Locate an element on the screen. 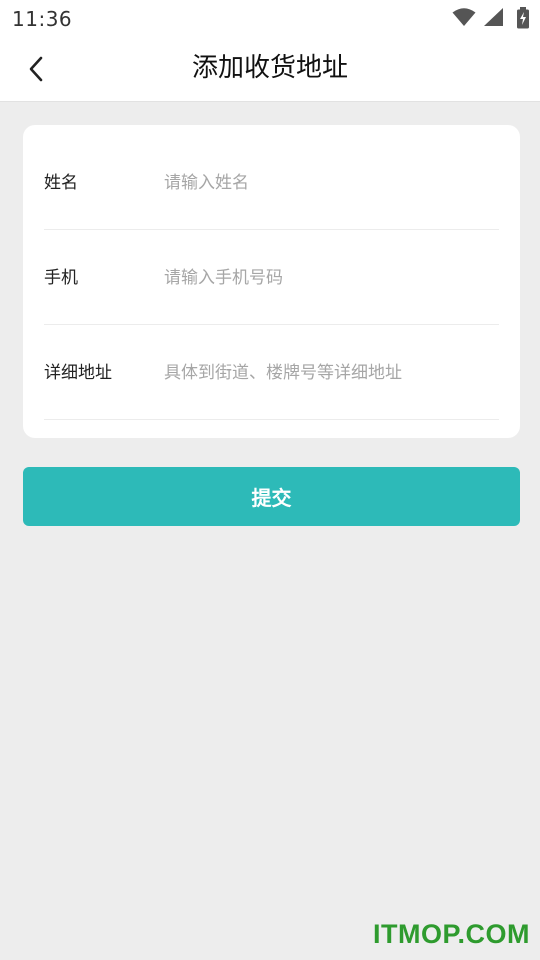 This screenshot has height=960, width=540. phone-row: 手机 is located at coordinates (271, 277).